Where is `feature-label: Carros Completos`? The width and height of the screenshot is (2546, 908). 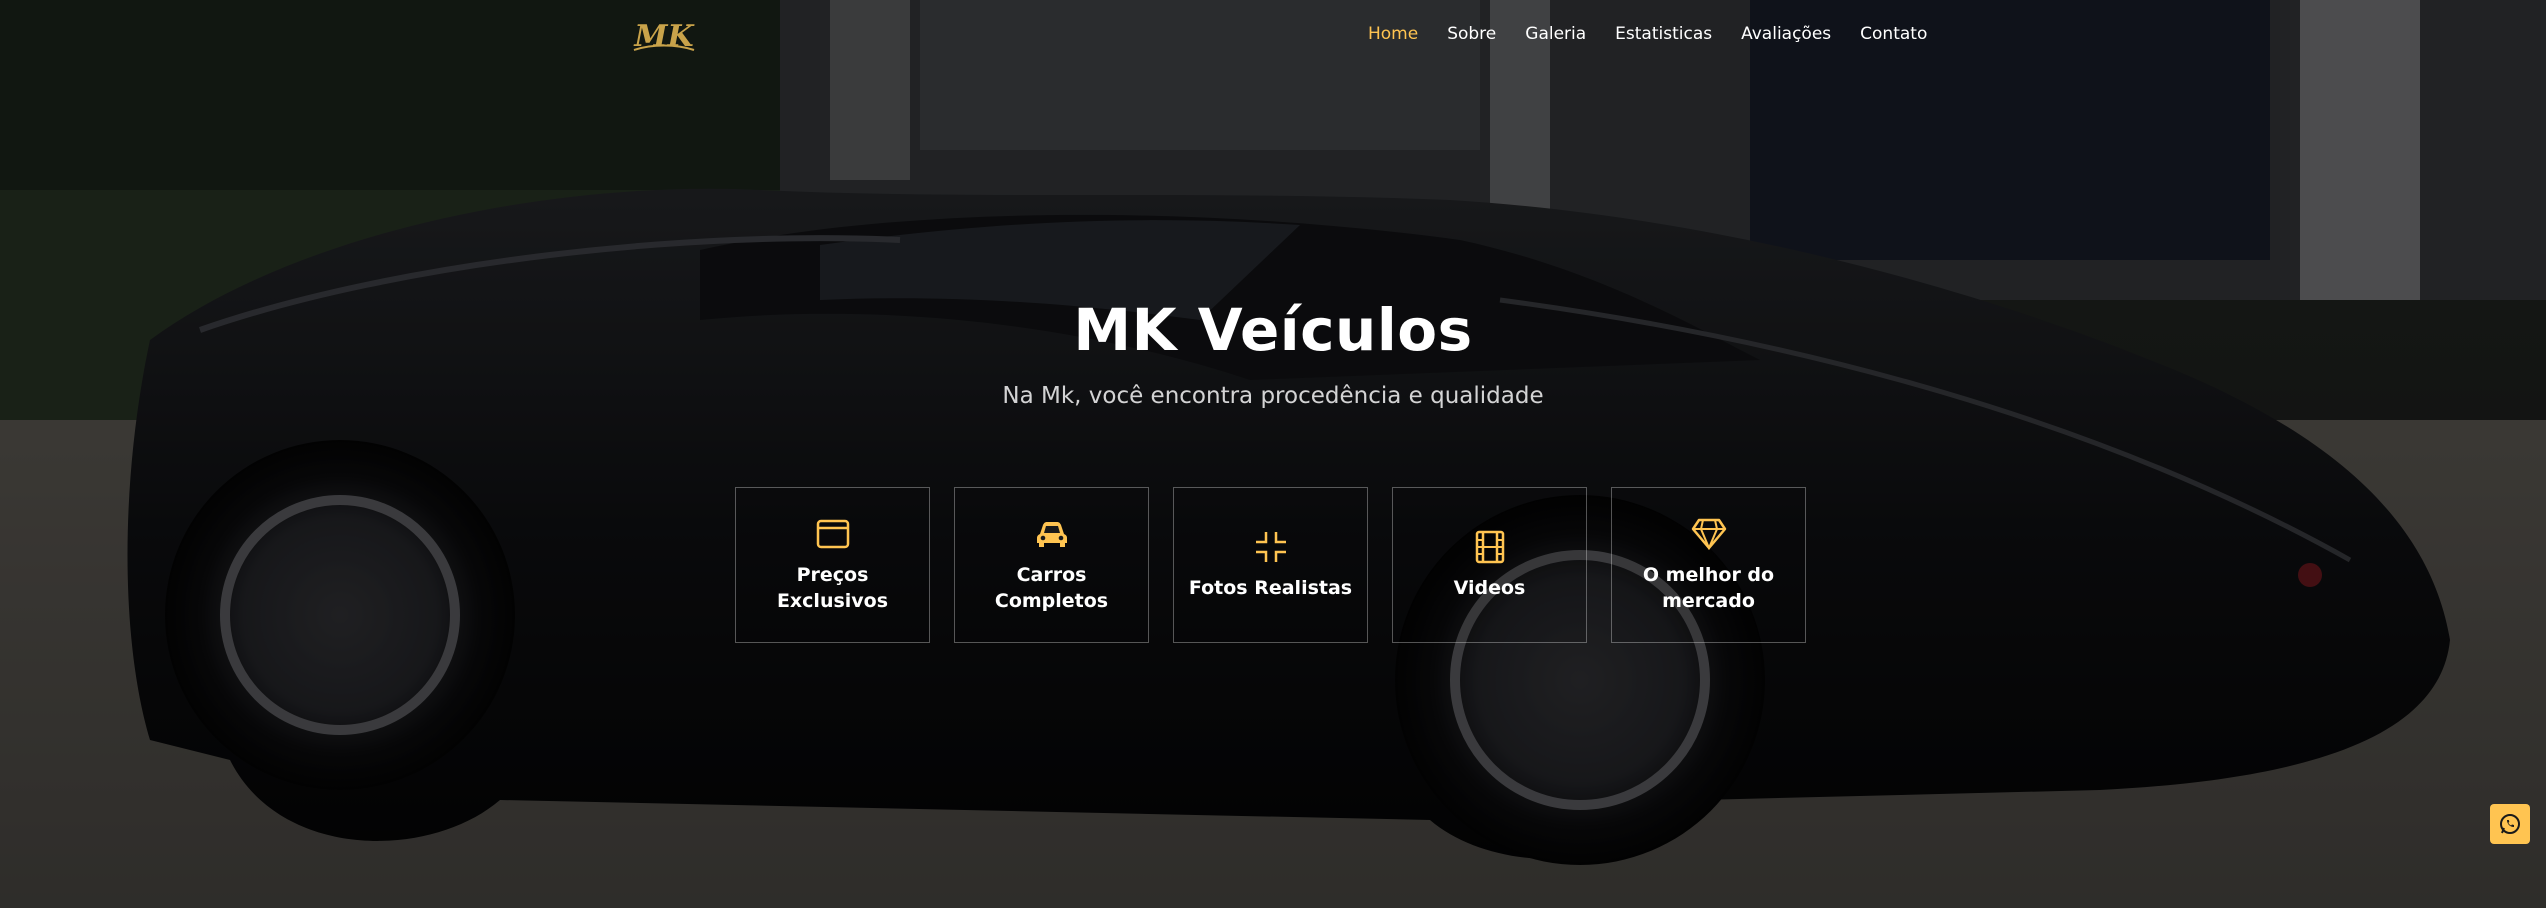
feature-label: Carros Completos is located at coordinates (1051, 588).